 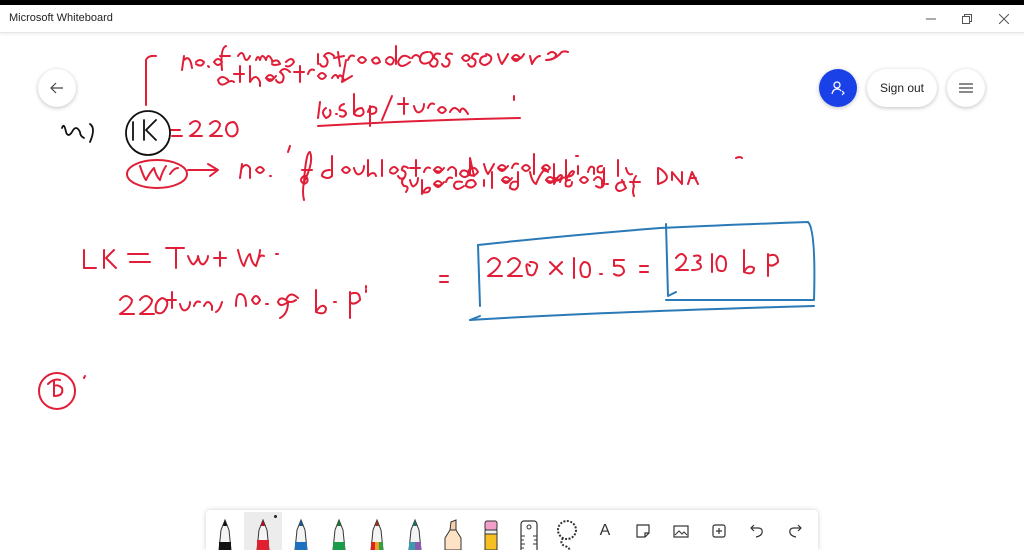 I want to click on blue-pen-tool, so click(x=301, y=531).